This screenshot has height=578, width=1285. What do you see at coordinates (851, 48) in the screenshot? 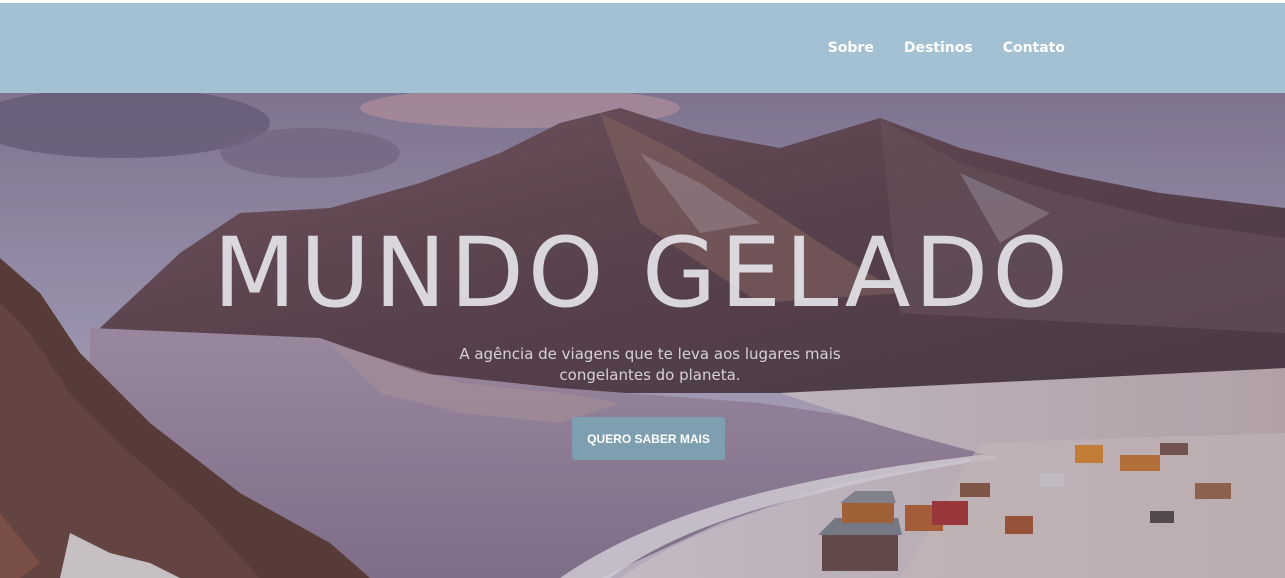
I see `nav-link-sobre: Sobre` at bounding box center [851, 48].